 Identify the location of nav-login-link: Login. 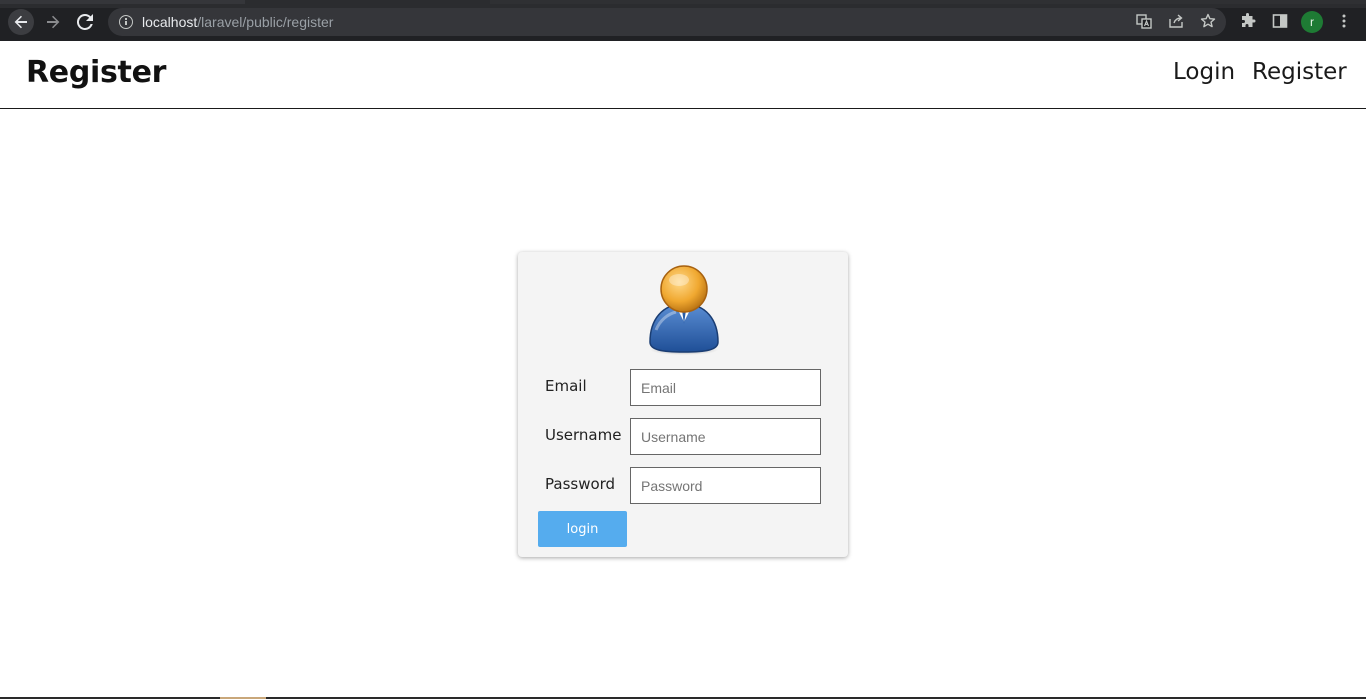
(1204, 72).